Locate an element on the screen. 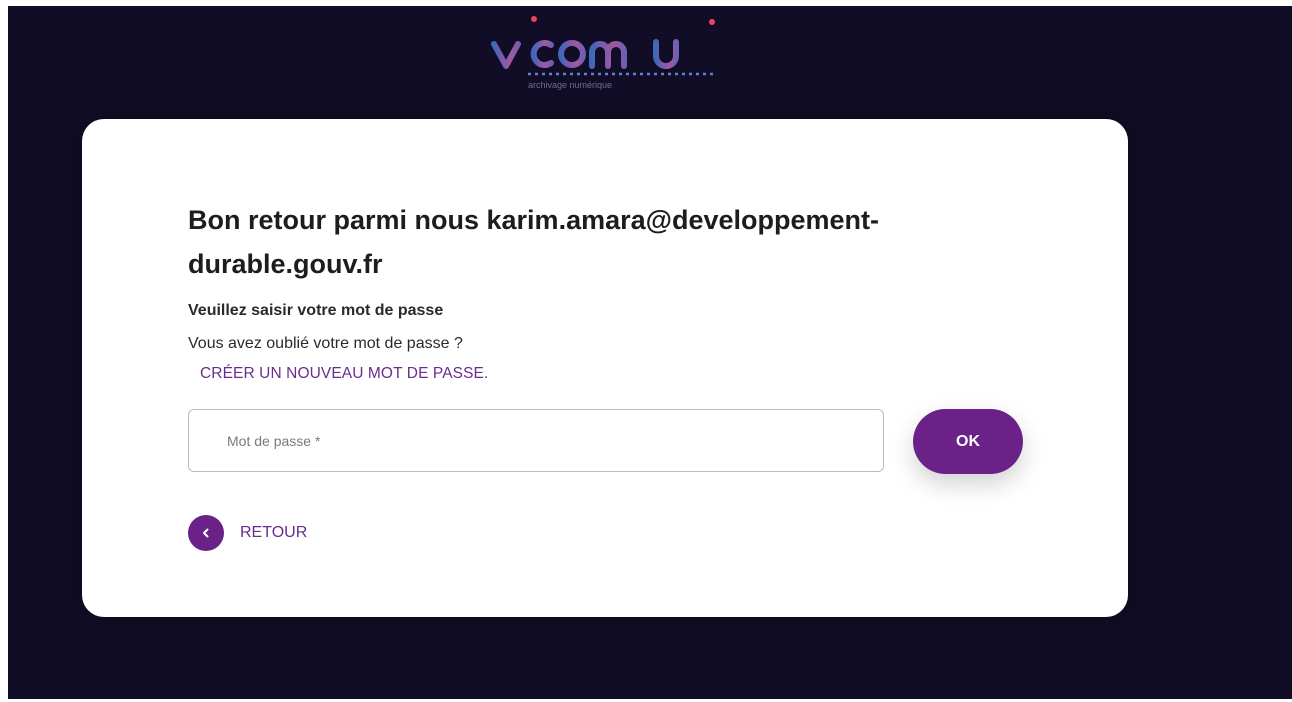  back-button: RETOUR is located at coordinates (247, 533).